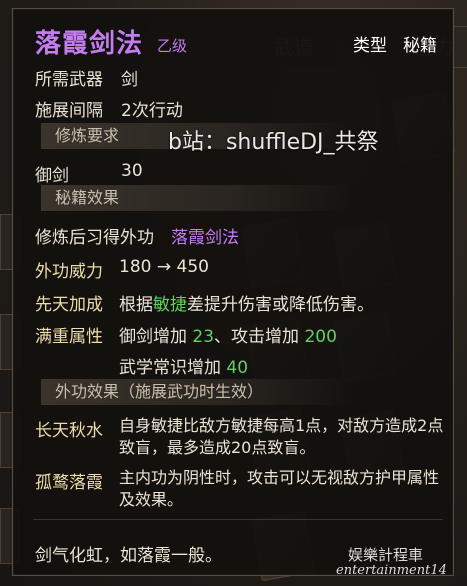  I want to click on weapon-label: 所需武器, so click(69, 80).